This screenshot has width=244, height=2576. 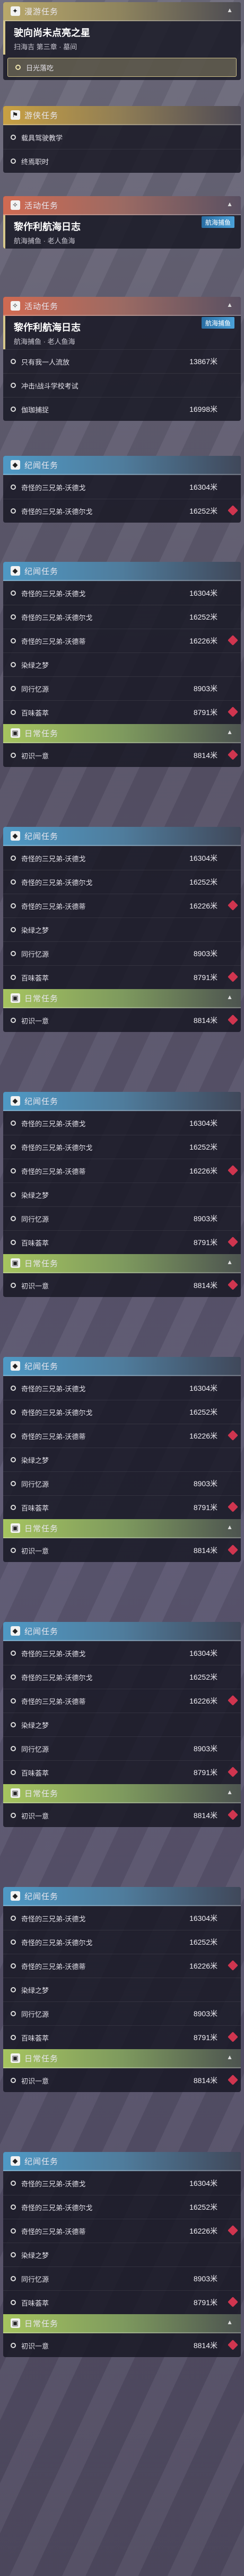 I want to click on side-header: ⚑ 游侠任务, so click(x=122, y=115).